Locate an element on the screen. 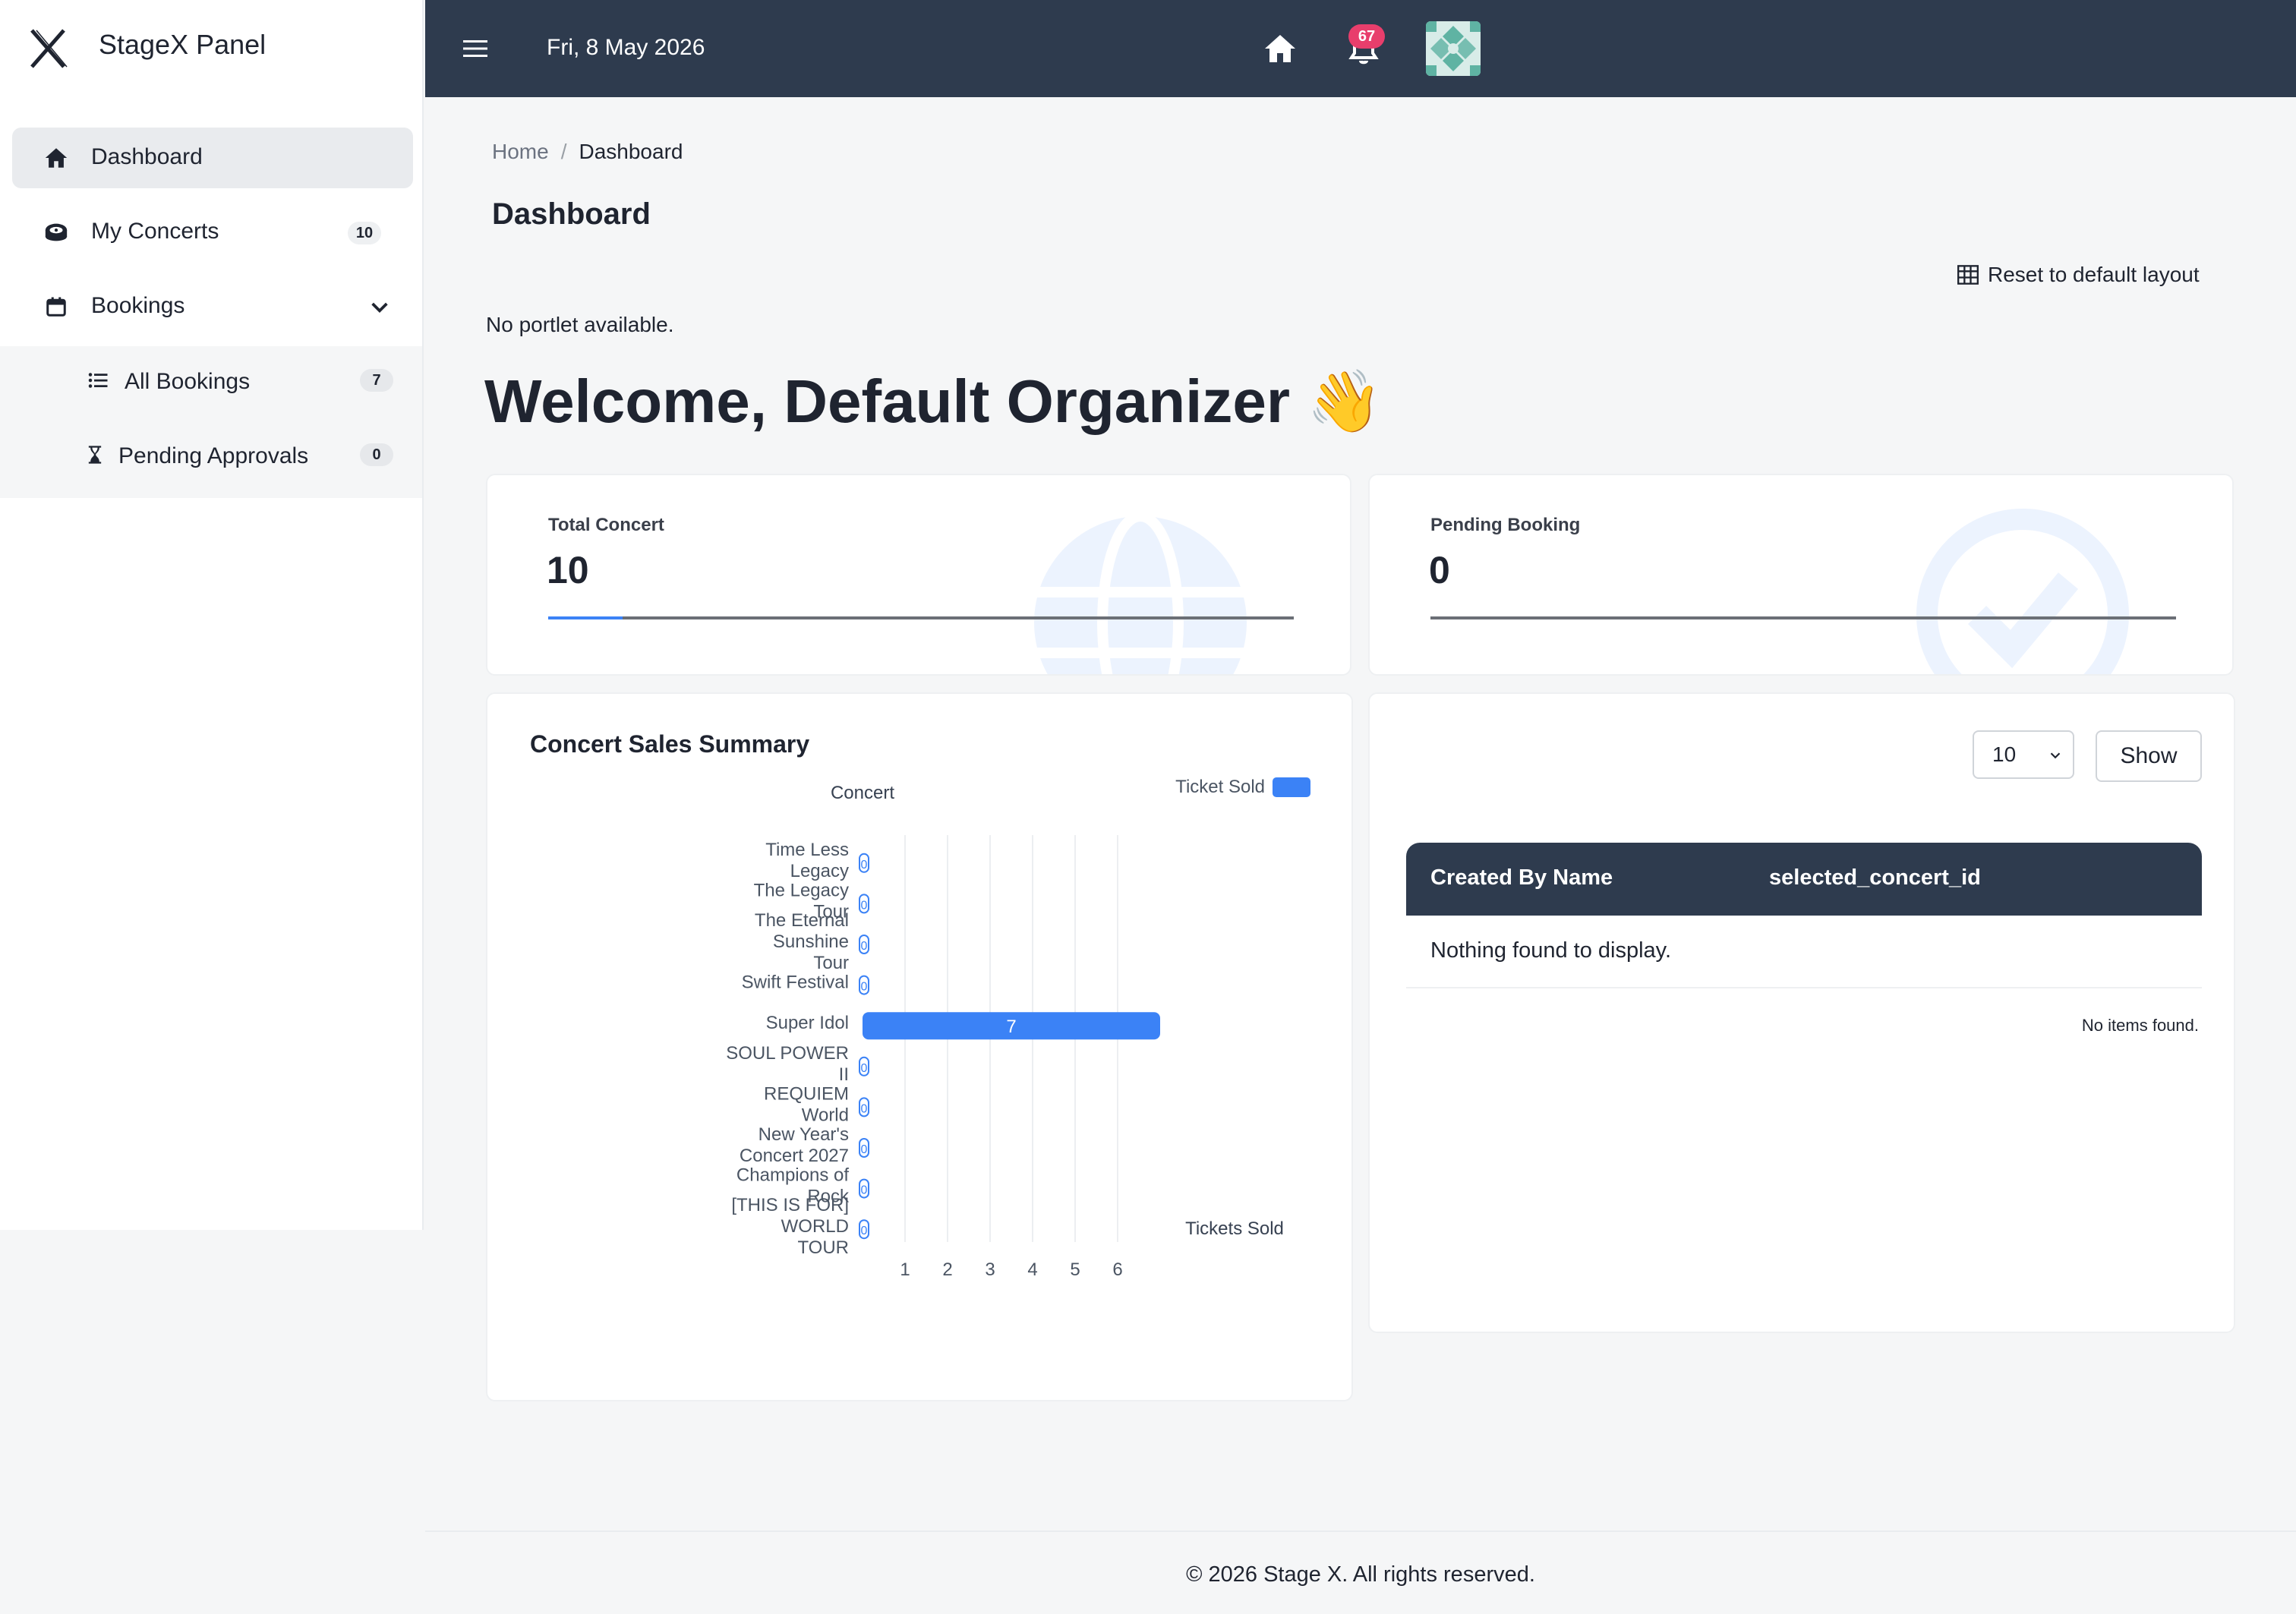  legend-label: Ticket Sold is located at coordinates (1220, 787).